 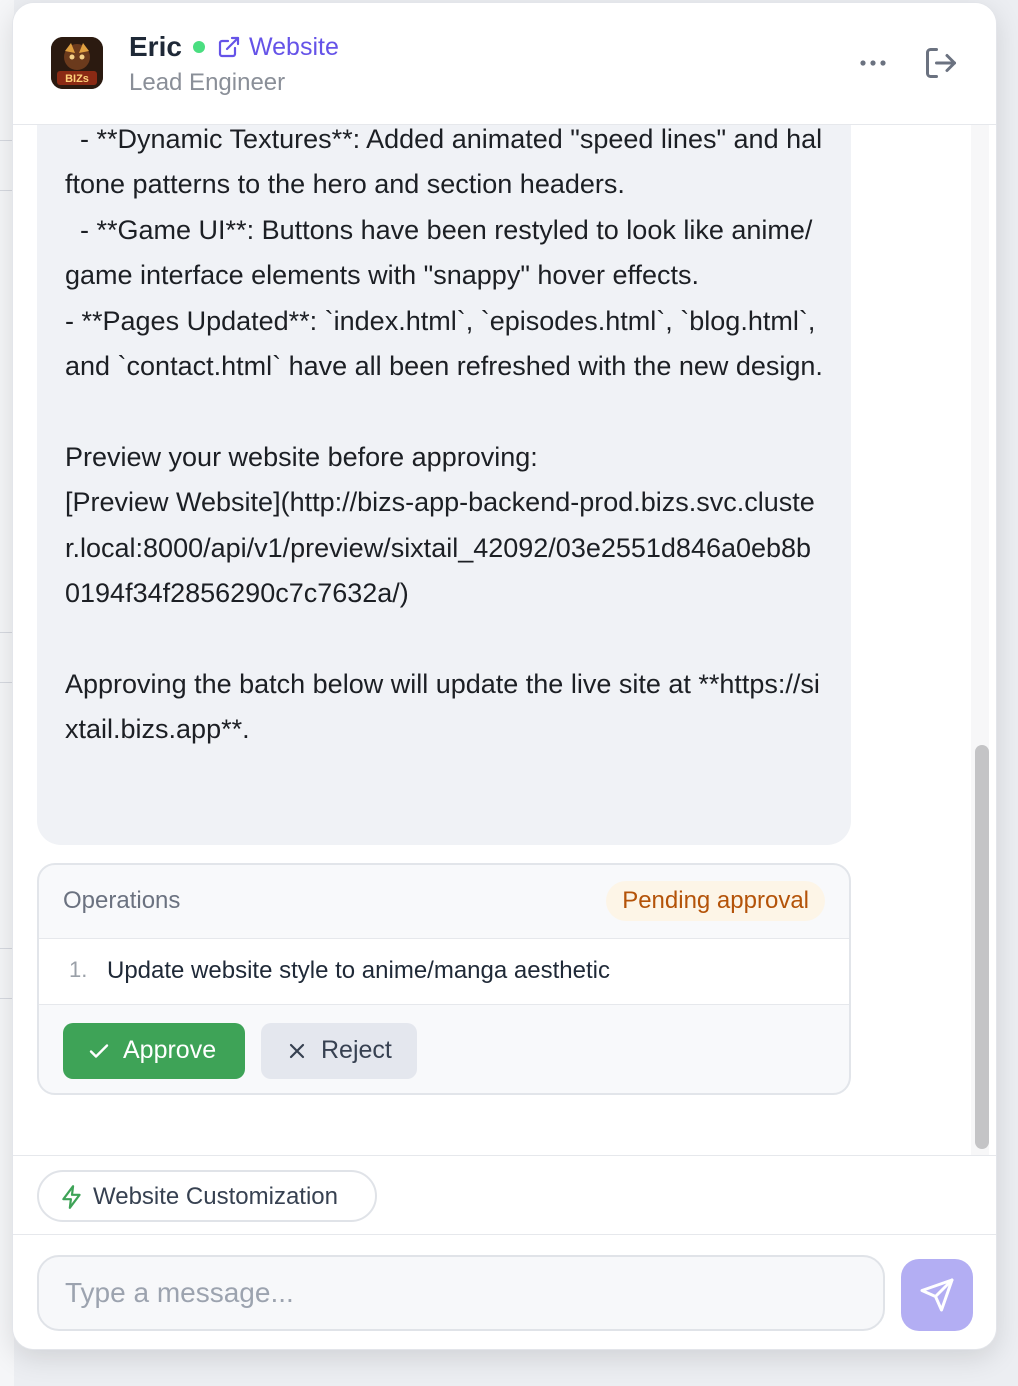 I want to click on agent-role: Lead Engineer, so click(x=207, y=82).